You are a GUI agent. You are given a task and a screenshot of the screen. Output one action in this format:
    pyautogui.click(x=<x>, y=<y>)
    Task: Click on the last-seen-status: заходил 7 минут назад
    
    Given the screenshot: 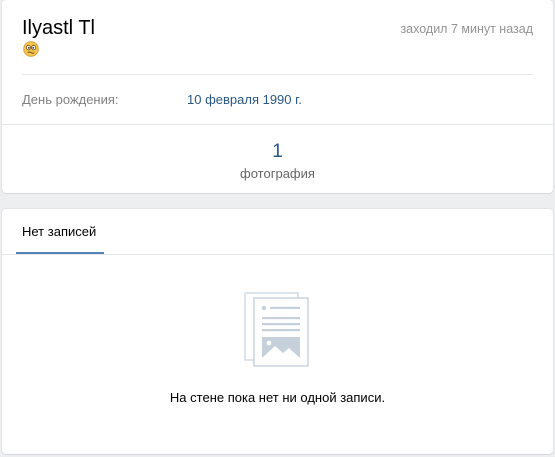 What is the action you would take?
    pyautogui.click(x=466, y=29)
    